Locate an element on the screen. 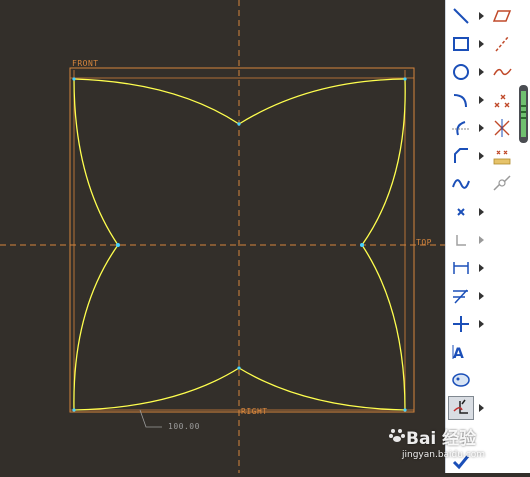 The width and height of the screenshot is (530, 477). chamfer-tool is located at coordinates (461, 156).